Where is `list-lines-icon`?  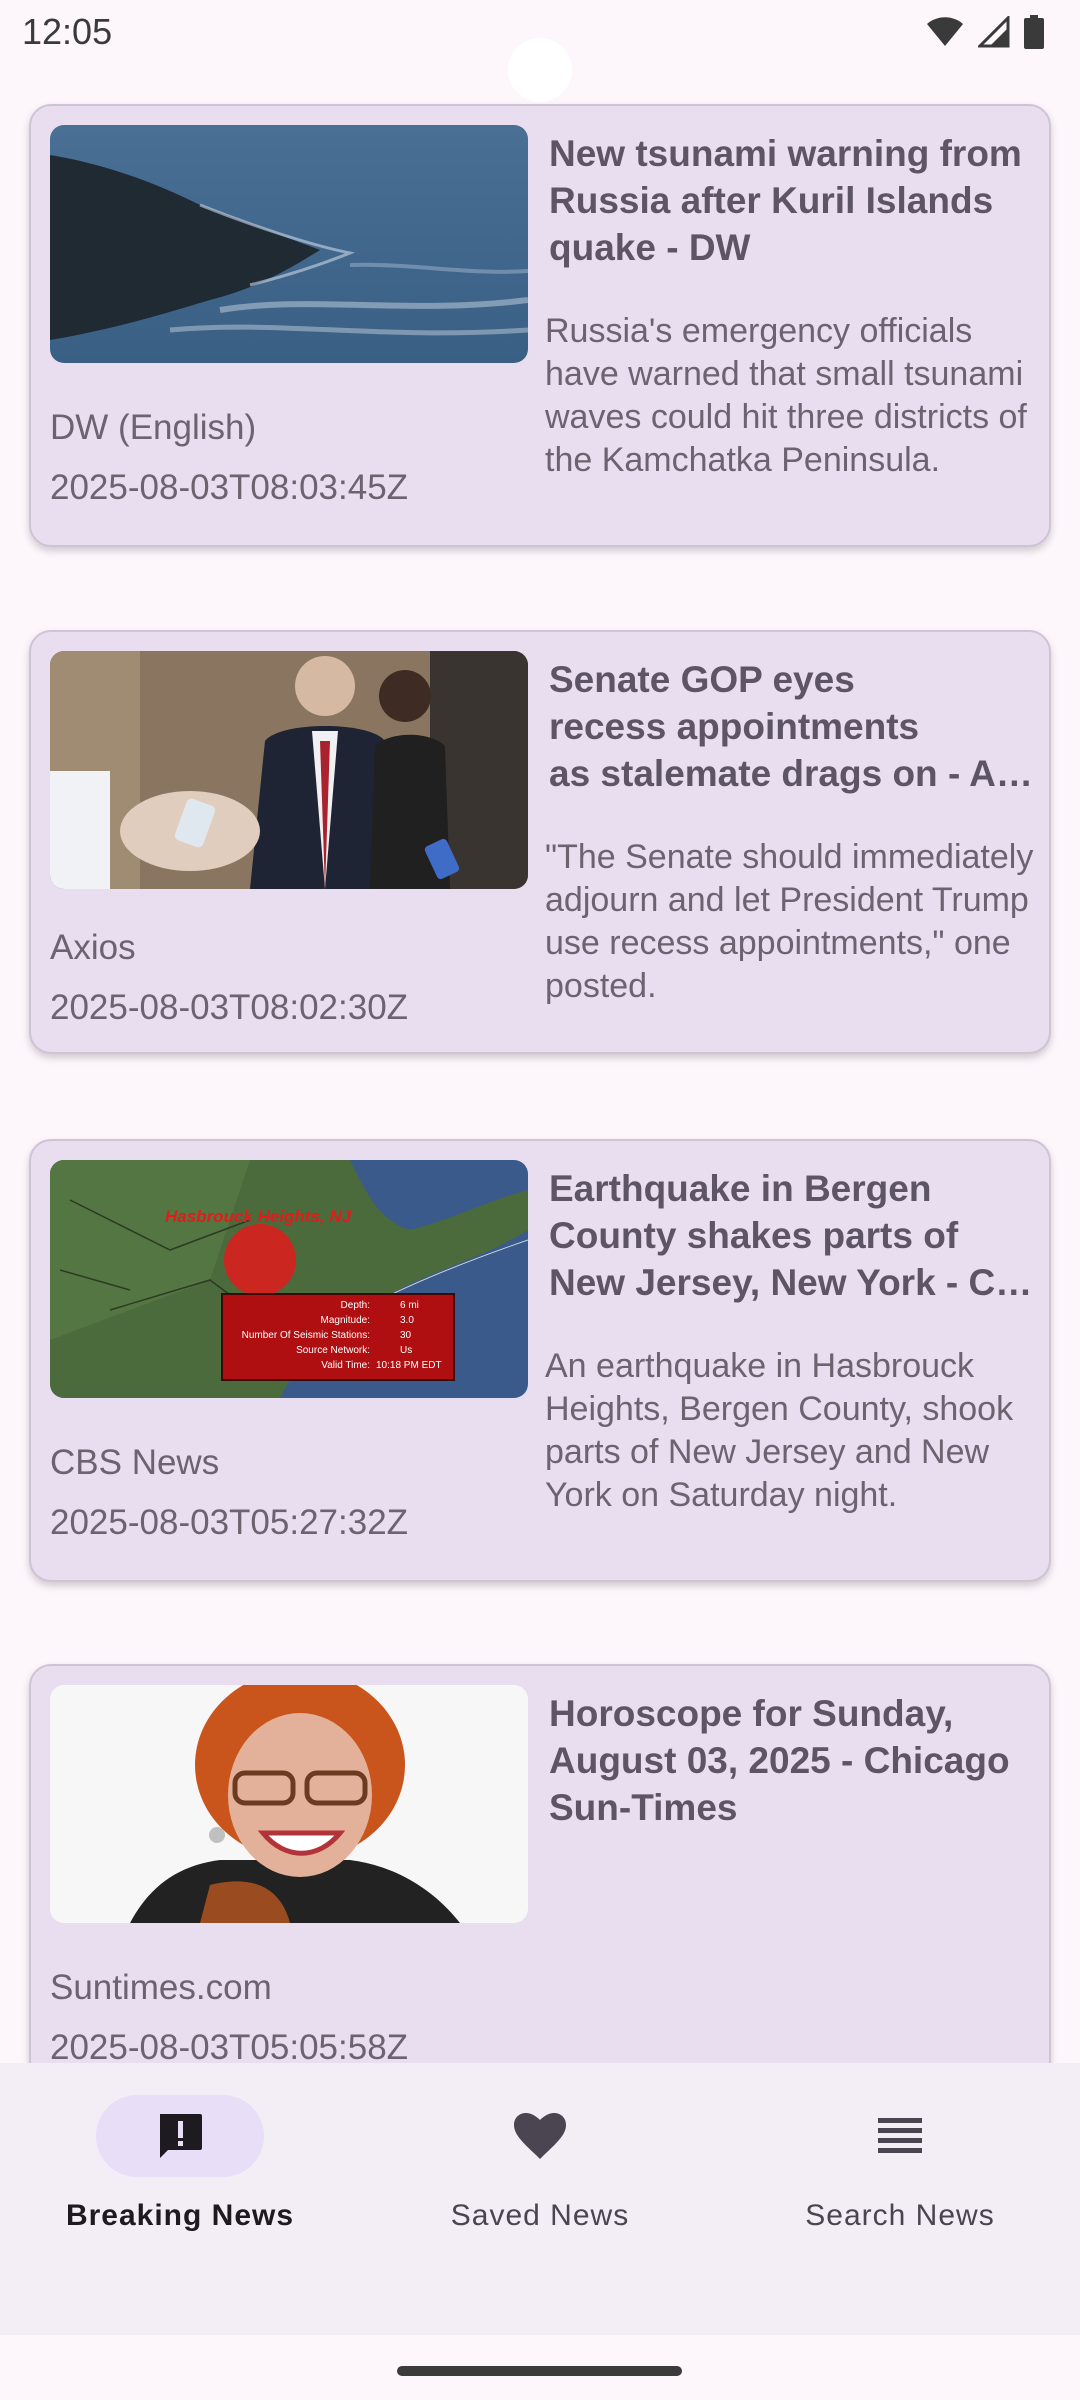
list-lines-icon is located at coordinates (900, 2135).